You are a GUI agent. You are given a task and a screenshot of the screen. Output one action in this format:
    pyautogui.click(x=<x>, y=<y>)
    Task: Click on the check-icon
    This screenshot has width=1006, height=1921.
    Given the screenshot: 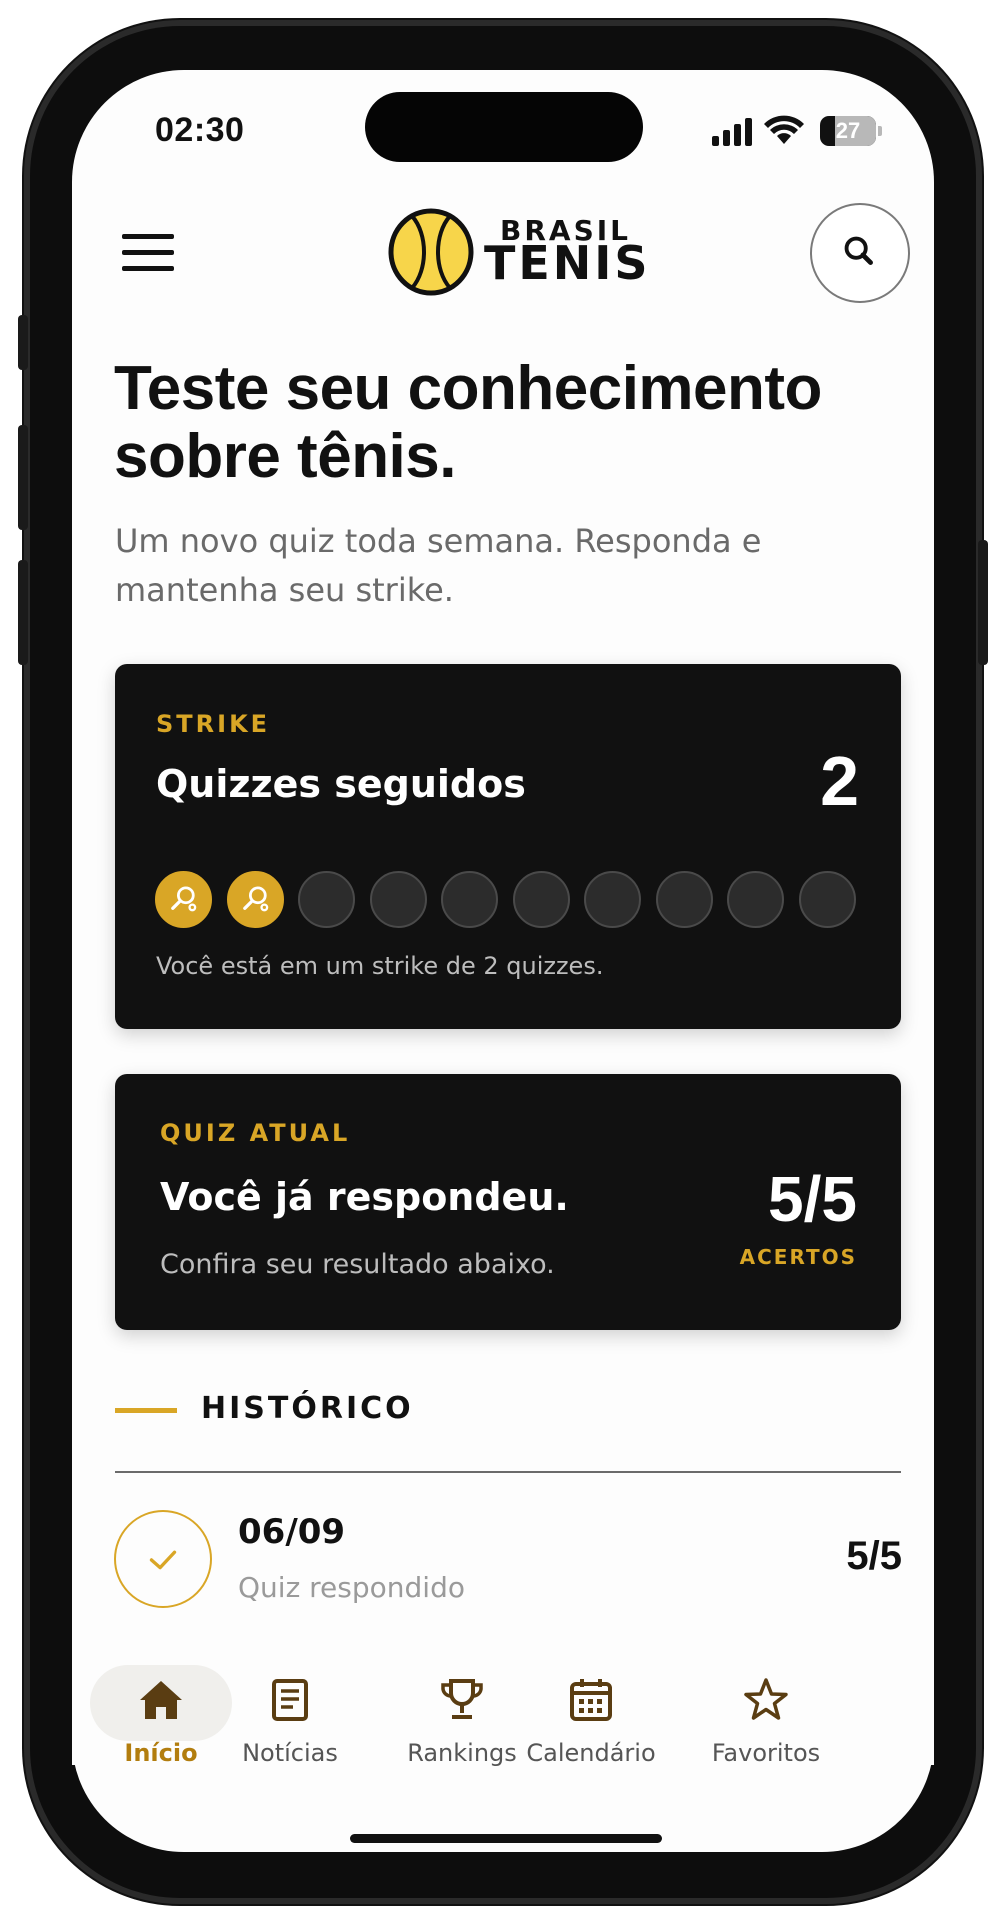 What is the action you would take?
    pyautogui.click(x=163, y=1560)
    